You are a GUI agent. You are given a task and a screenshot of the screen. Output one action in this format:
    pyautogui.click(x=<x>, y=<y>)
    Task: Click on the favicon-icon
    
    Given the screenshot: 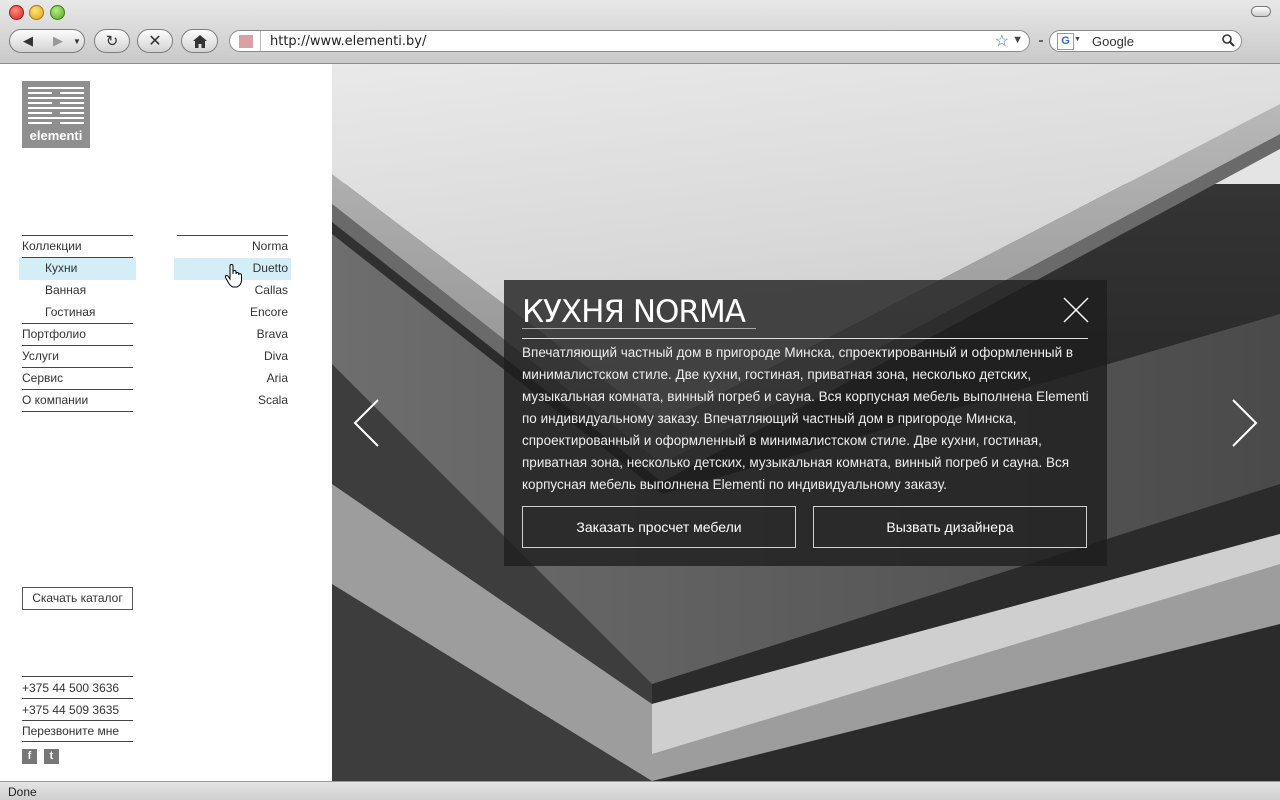 What is the action you would take?
    pyautogui.click(x=246, y=41)
    